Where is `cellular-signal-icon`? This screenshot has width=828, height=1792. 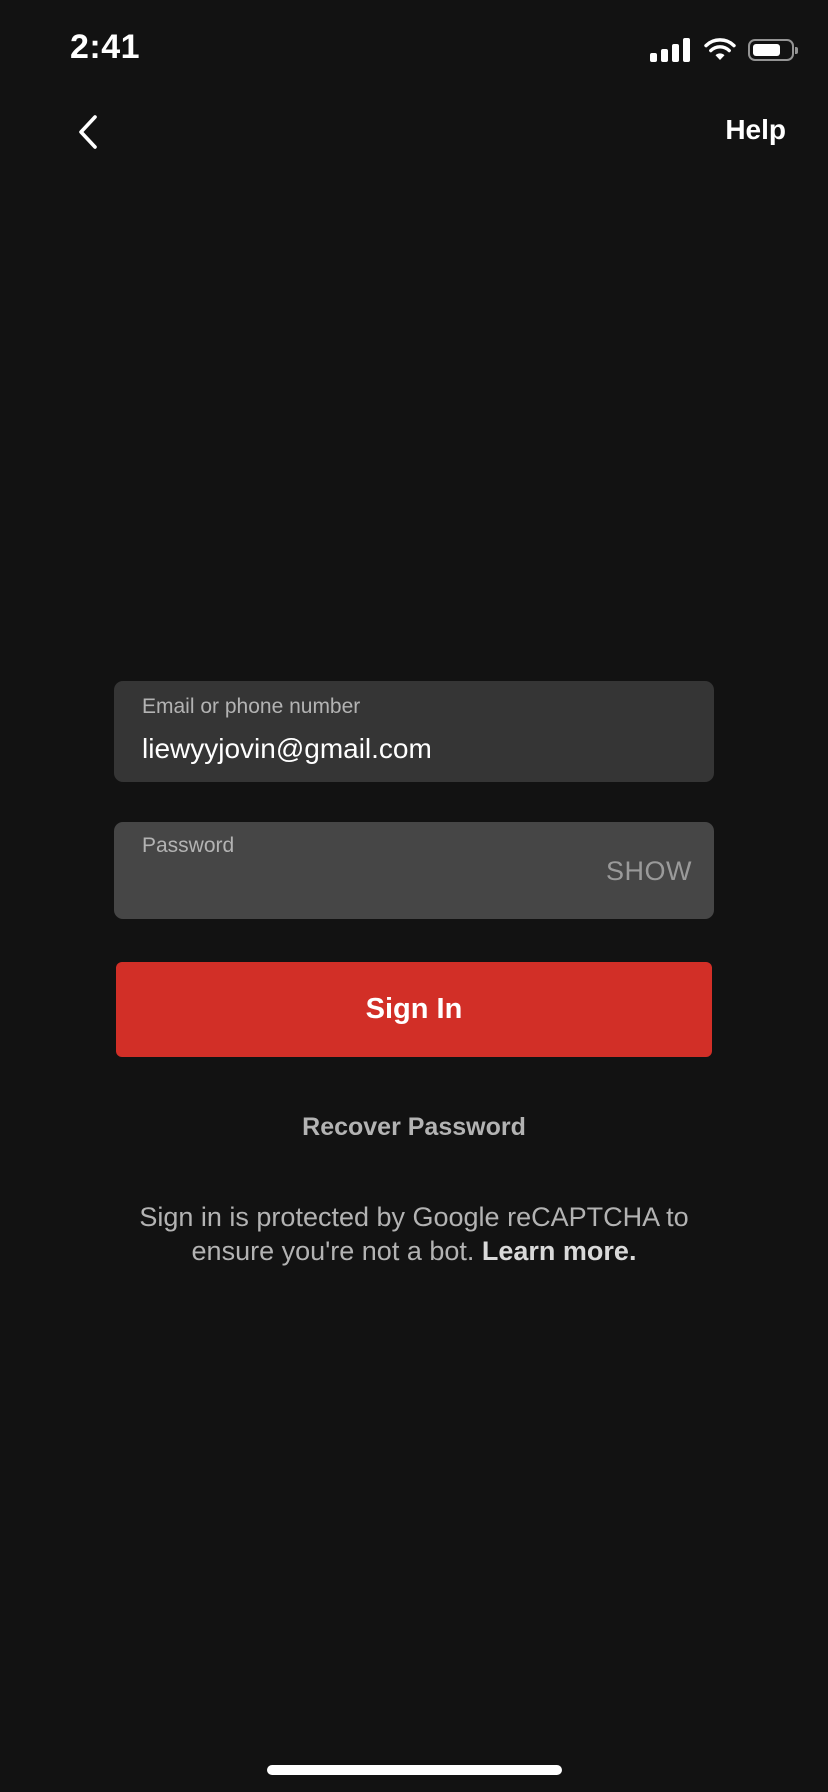
cellular-signal-icon is located at coordinates (670, 50).